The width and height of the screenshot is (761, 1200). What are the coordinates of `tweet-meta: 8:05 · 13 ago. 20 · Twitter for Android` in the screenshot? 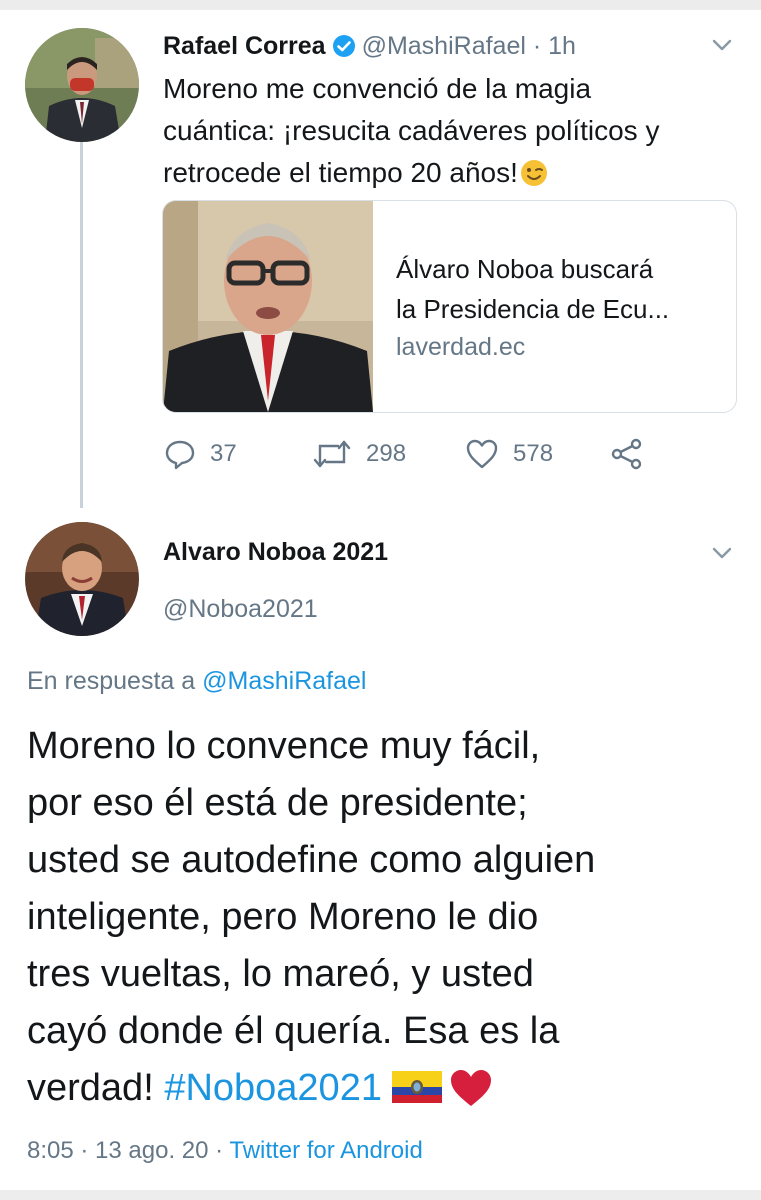 It's located at (225, 1151).